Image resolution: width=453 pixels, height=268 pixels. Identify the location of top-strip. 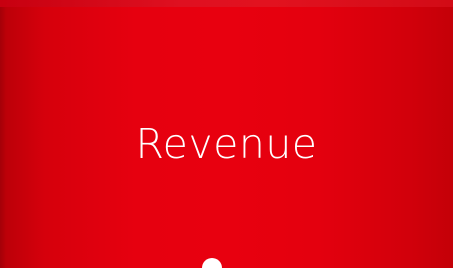
(226, 3).